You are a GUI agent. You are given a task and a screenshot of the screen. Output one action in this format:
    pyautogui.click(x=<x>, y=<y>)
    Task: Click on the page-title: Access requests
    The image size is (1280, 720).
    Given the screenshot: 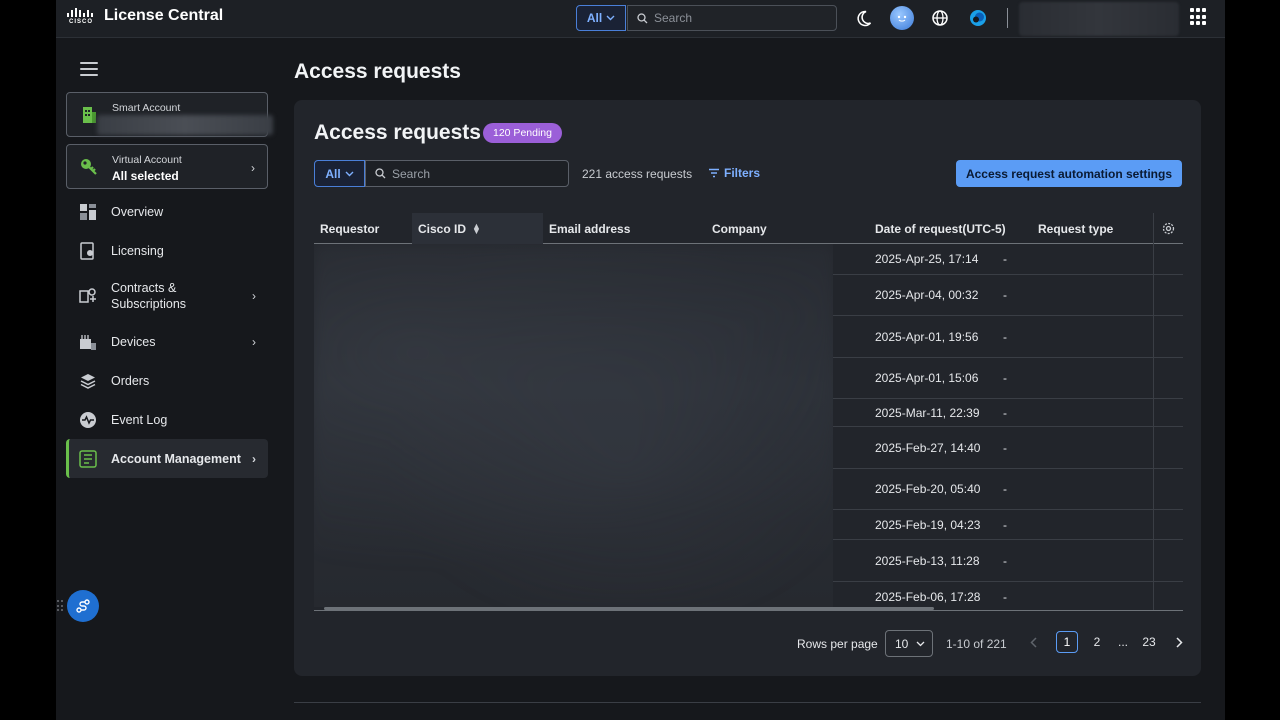 What is the action you would take?
    pyautogui.click(x=377, y=71)
    